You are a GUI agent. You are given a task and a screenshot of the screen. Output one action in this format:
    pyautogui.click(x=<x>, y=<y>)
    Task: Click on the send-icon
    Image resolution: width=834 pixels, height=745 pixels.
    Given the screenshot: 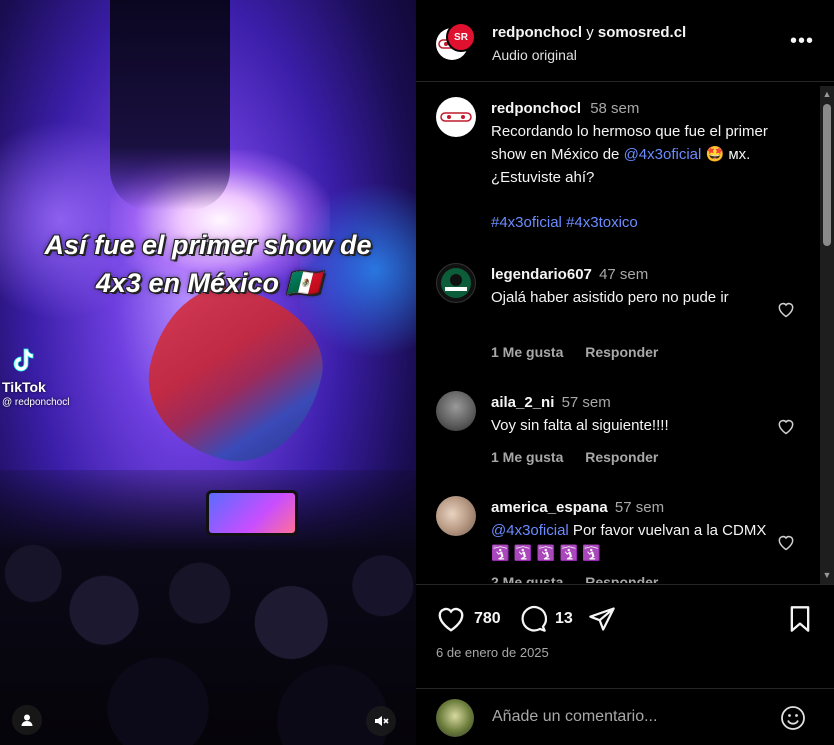 What is the action you would take?
    pyautogui.click(x=602, y=619)
    